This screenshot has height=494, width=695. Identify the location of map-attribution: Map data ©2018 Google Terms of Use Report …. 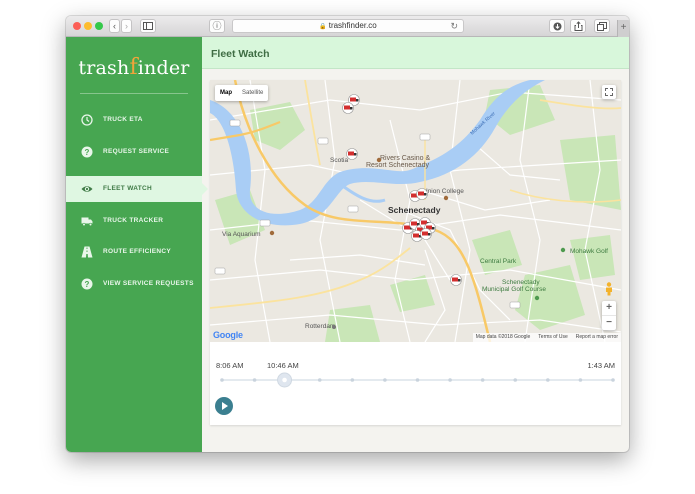
(546, 337).